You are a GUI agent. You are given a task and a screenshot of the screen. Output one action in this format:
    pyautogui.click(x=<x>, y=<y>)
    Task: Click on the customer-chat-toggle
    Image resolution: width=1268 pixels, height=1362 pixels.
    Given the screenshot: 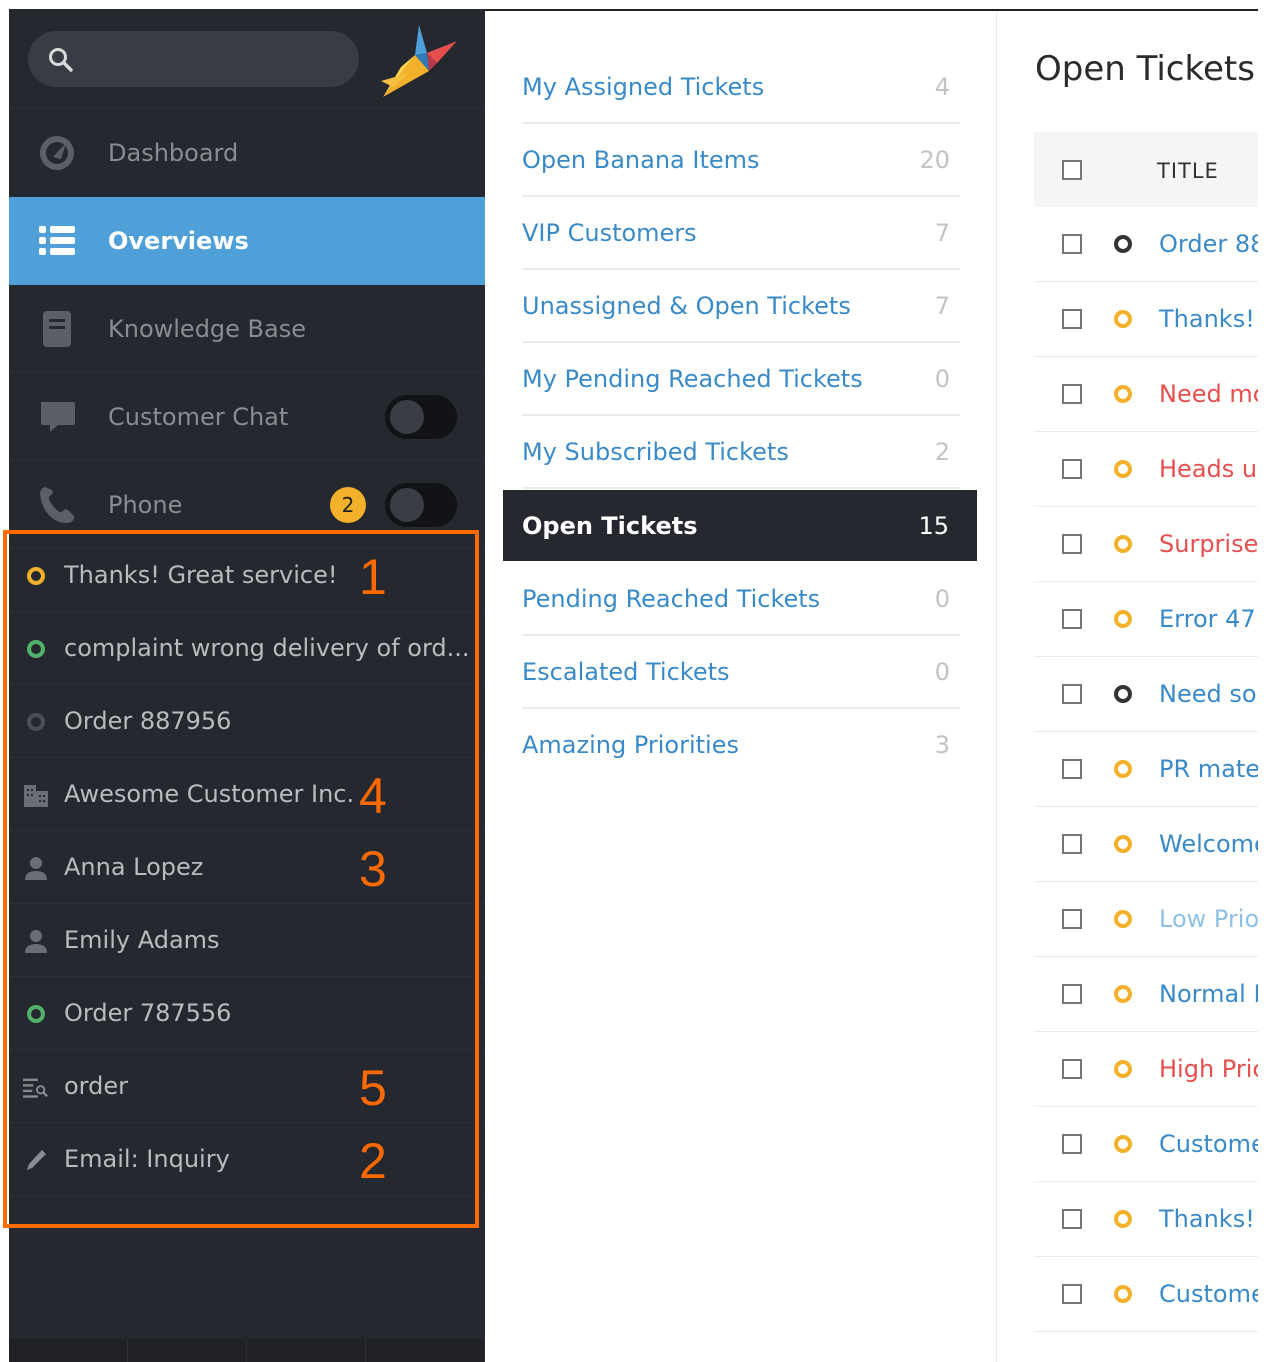 What is the action you would take?
    pyautogui.click(x=421, y=417)
    